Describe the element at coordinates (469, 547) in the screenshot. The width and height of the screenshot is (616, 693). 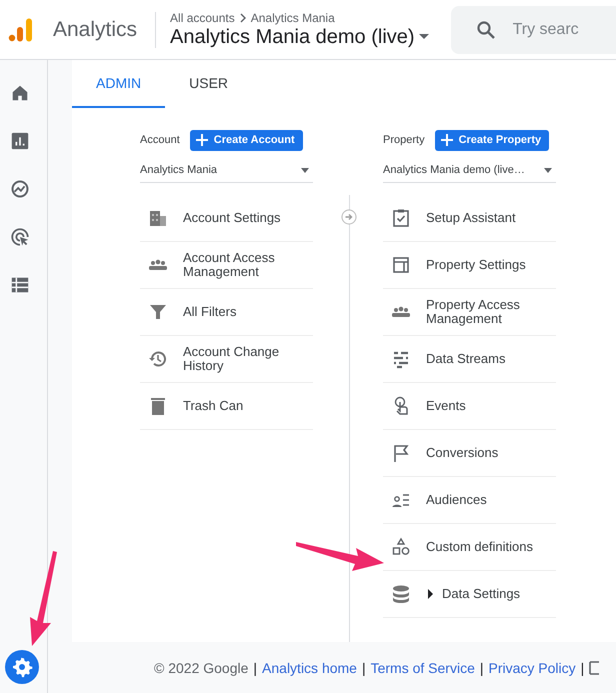
I see `menu-item: Custom definitions` at that location.